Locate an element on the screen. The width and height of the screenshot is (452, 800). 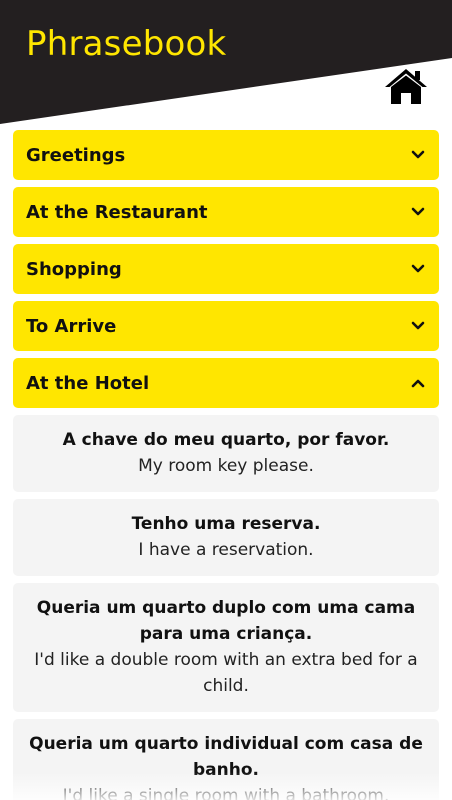
chevron-up-icon is located at coordinates (418, 383).